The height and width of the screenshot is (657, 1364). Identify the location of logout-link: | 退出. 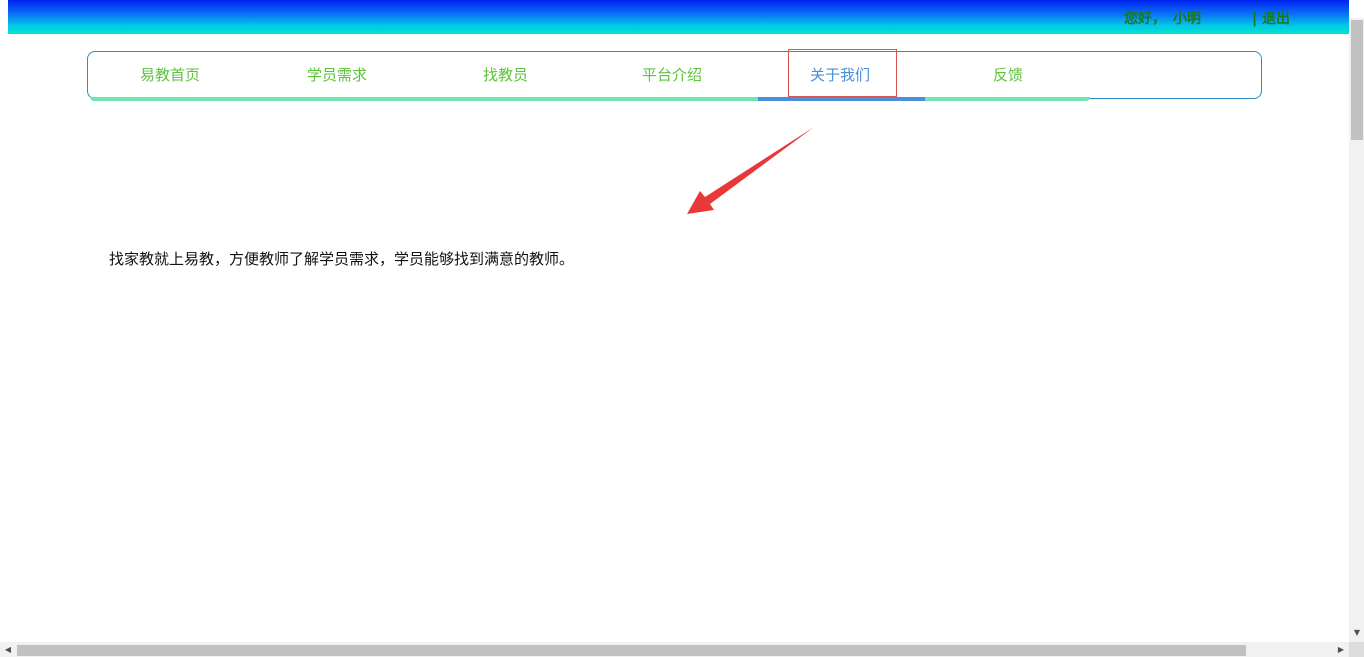
(1271, 19).